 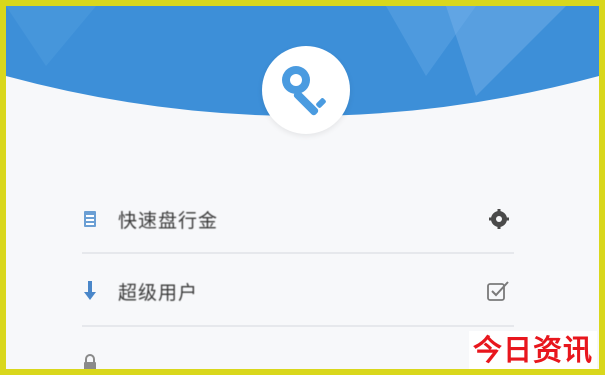 I want to click on lock-icon, so click(x=90, y=361).